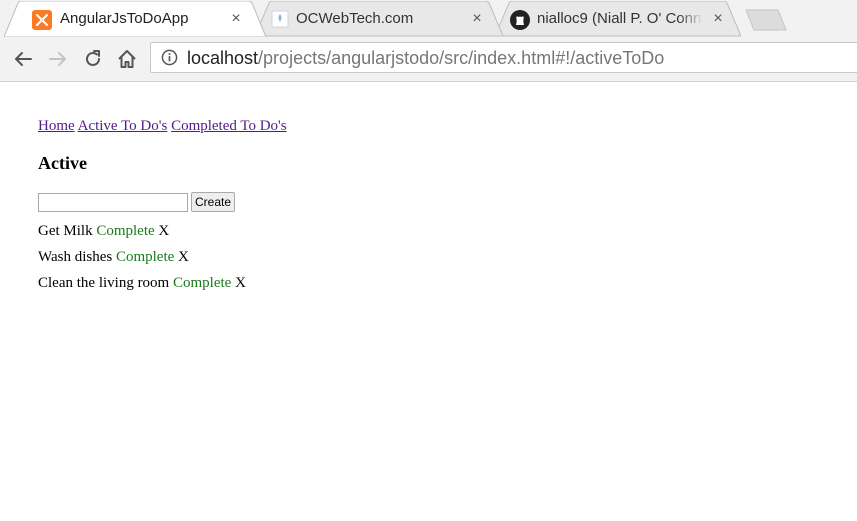 The width and height of the screenshot is (857, 521). Describe the element at coordinates (124, 18) in the screenshot. I see `tab-title: AngularJsToDoApp` at that location.